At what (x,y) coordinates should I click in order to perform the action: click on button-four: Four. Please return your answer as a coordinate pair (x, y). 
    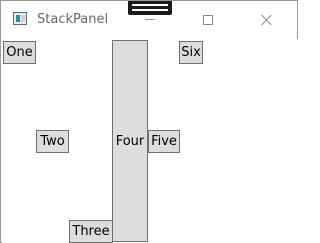
    Looking at the image, I should click on (130, 141).